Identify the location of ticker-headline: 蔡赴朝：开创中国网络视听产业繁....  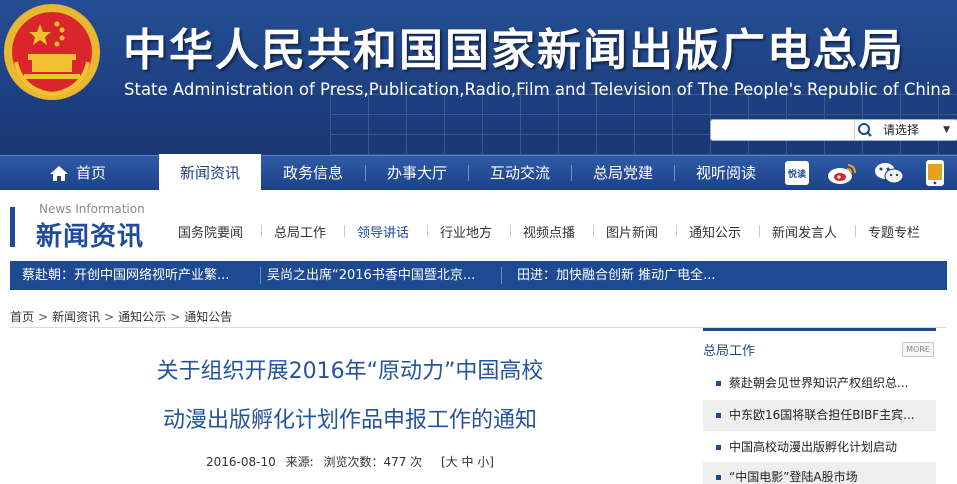
(125, 275).